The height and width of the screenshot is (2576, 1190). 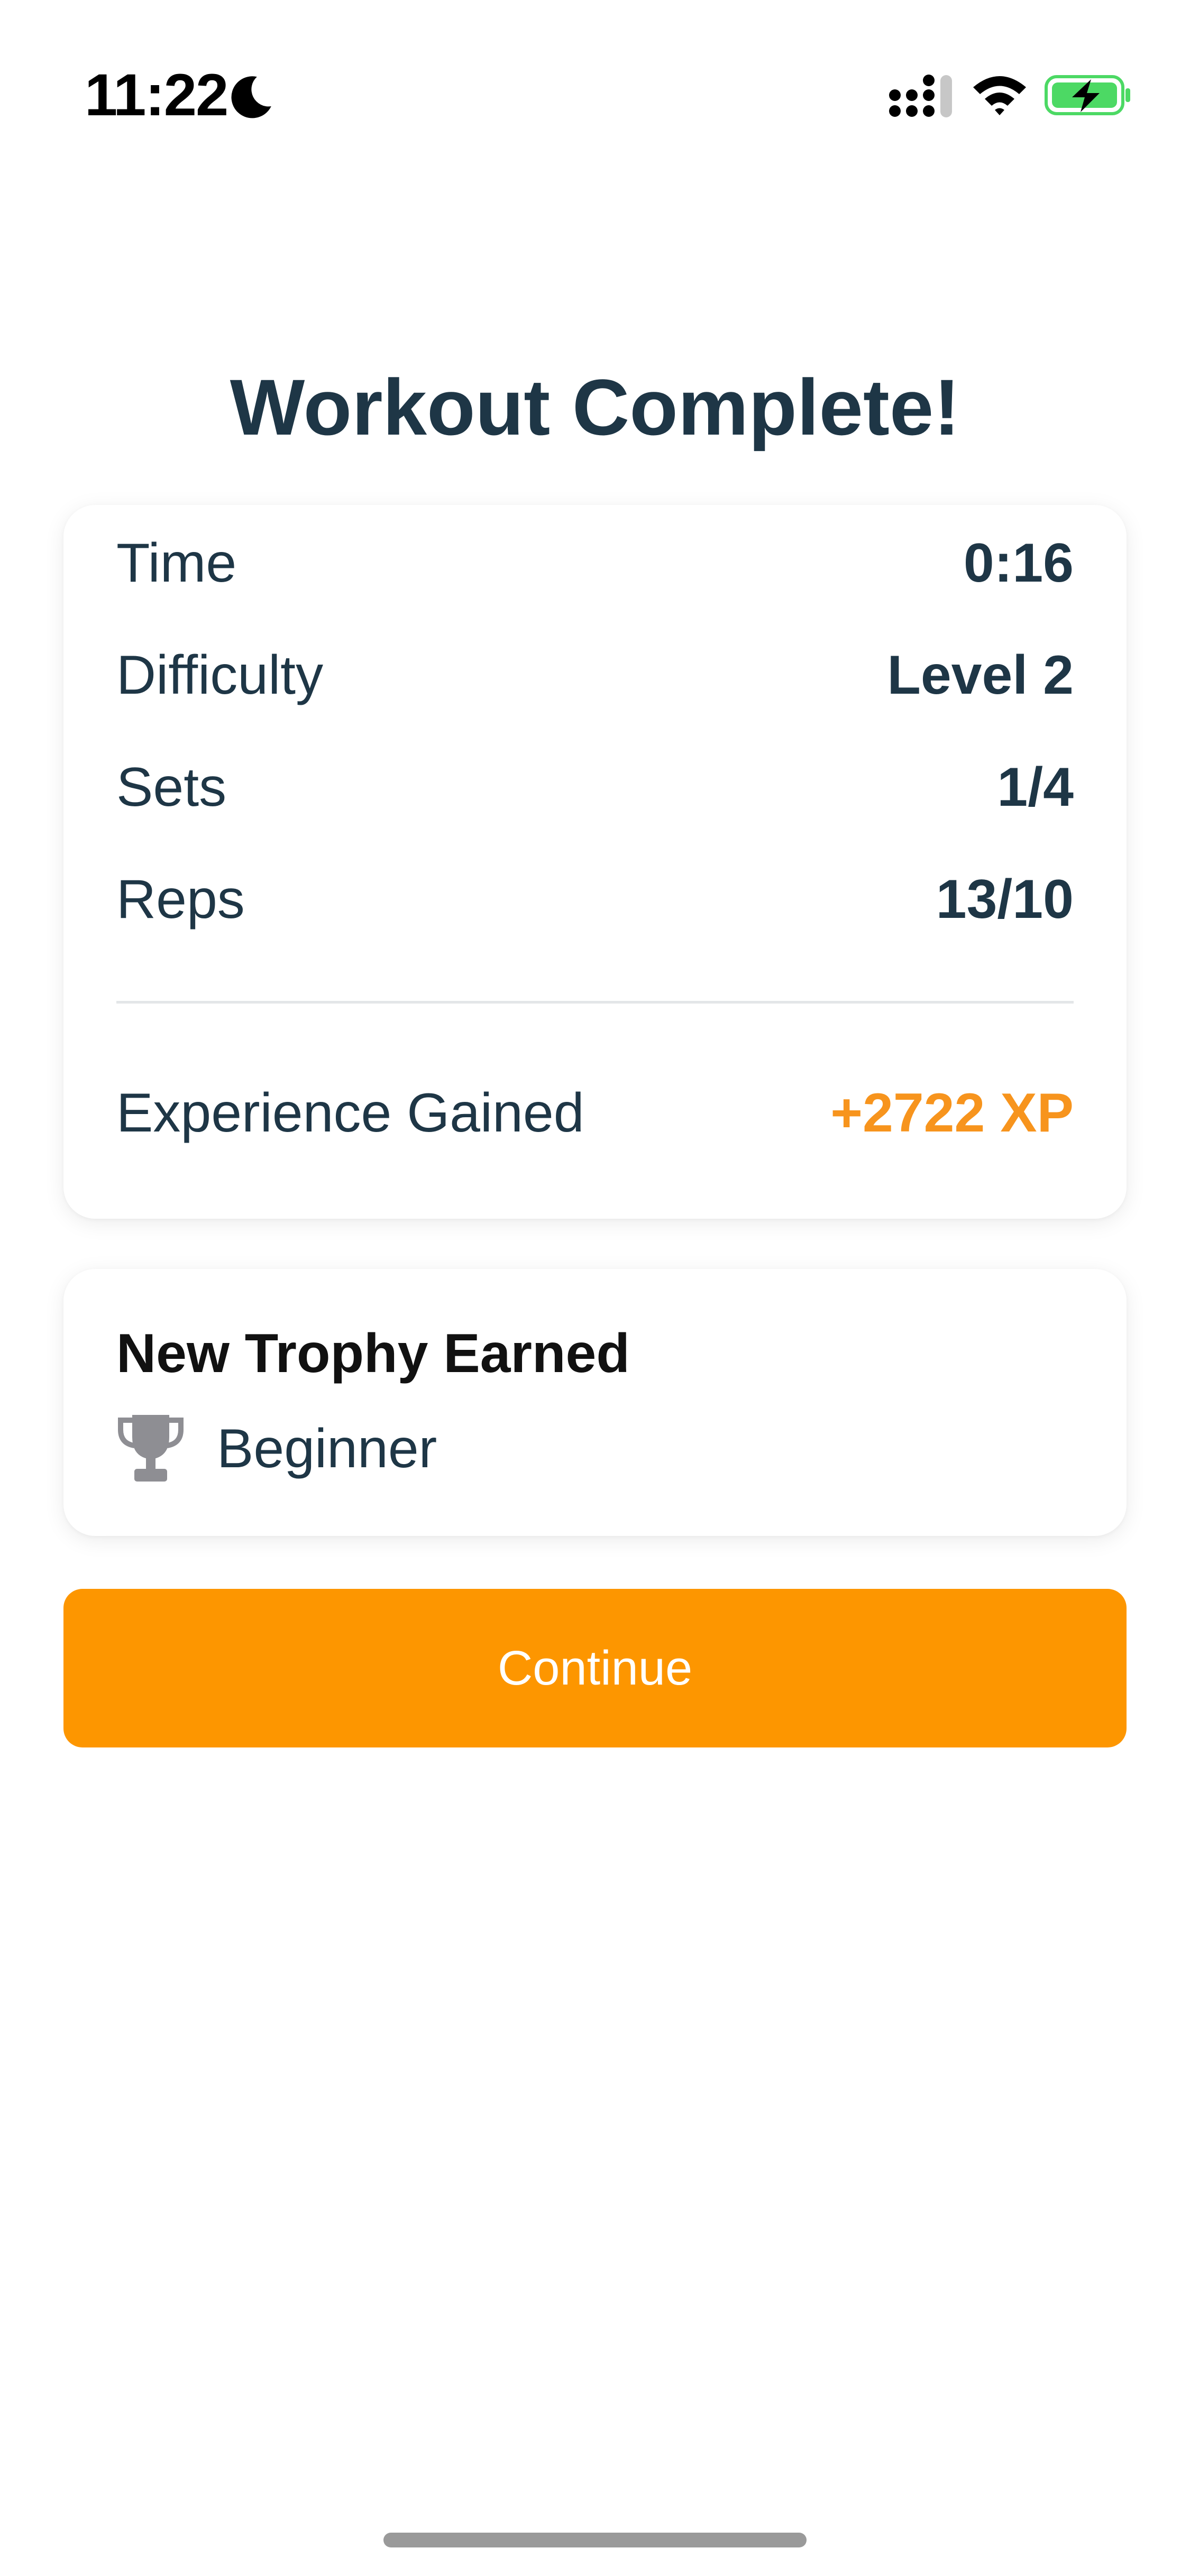 I want to click on stat-row-experience: Experience Gained +2722 XP, so click(x=595, y=1113).